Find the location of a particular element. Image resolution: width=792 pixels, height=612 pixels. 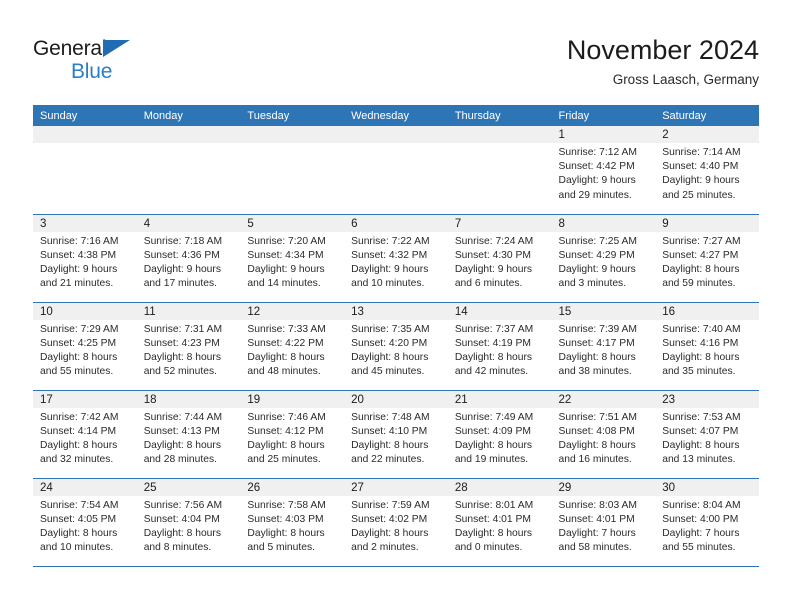

daylight-text-line1: Daylight: 7 hours is located at coordinates (701, 533).